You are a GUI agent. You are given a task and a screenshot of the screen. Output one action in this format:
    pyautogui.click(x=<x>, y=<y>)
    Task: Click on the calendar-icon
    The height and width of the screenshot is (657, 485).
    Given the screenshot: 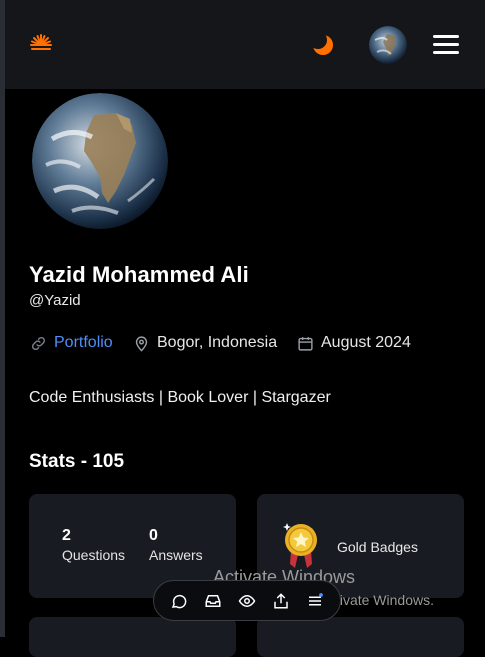 What is the action you would take?
    pyautogui.click(x=305, y=343)
    